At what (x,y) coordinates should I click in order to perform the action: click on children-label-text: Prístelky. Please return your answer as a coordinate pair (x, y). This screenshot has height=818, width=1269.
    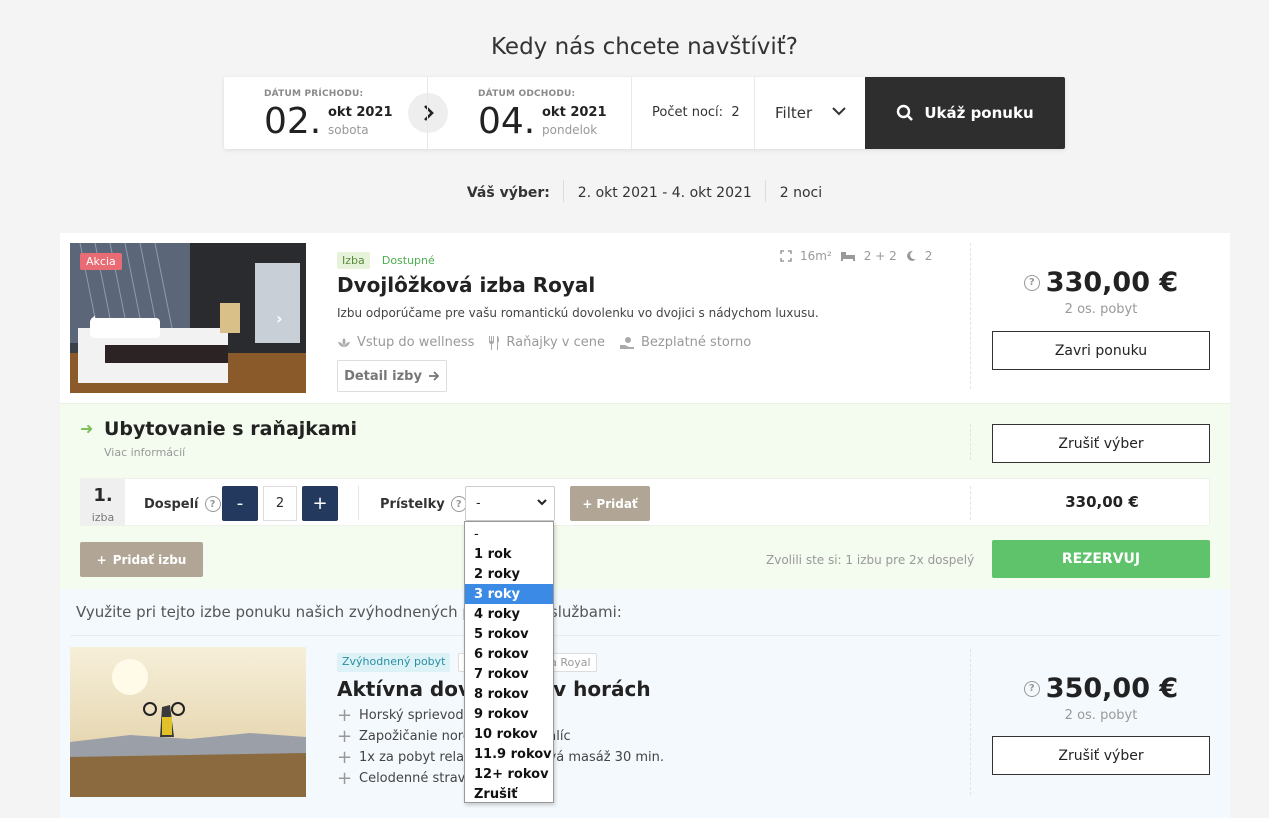
    Looking at the image, I should click on (412, 504).